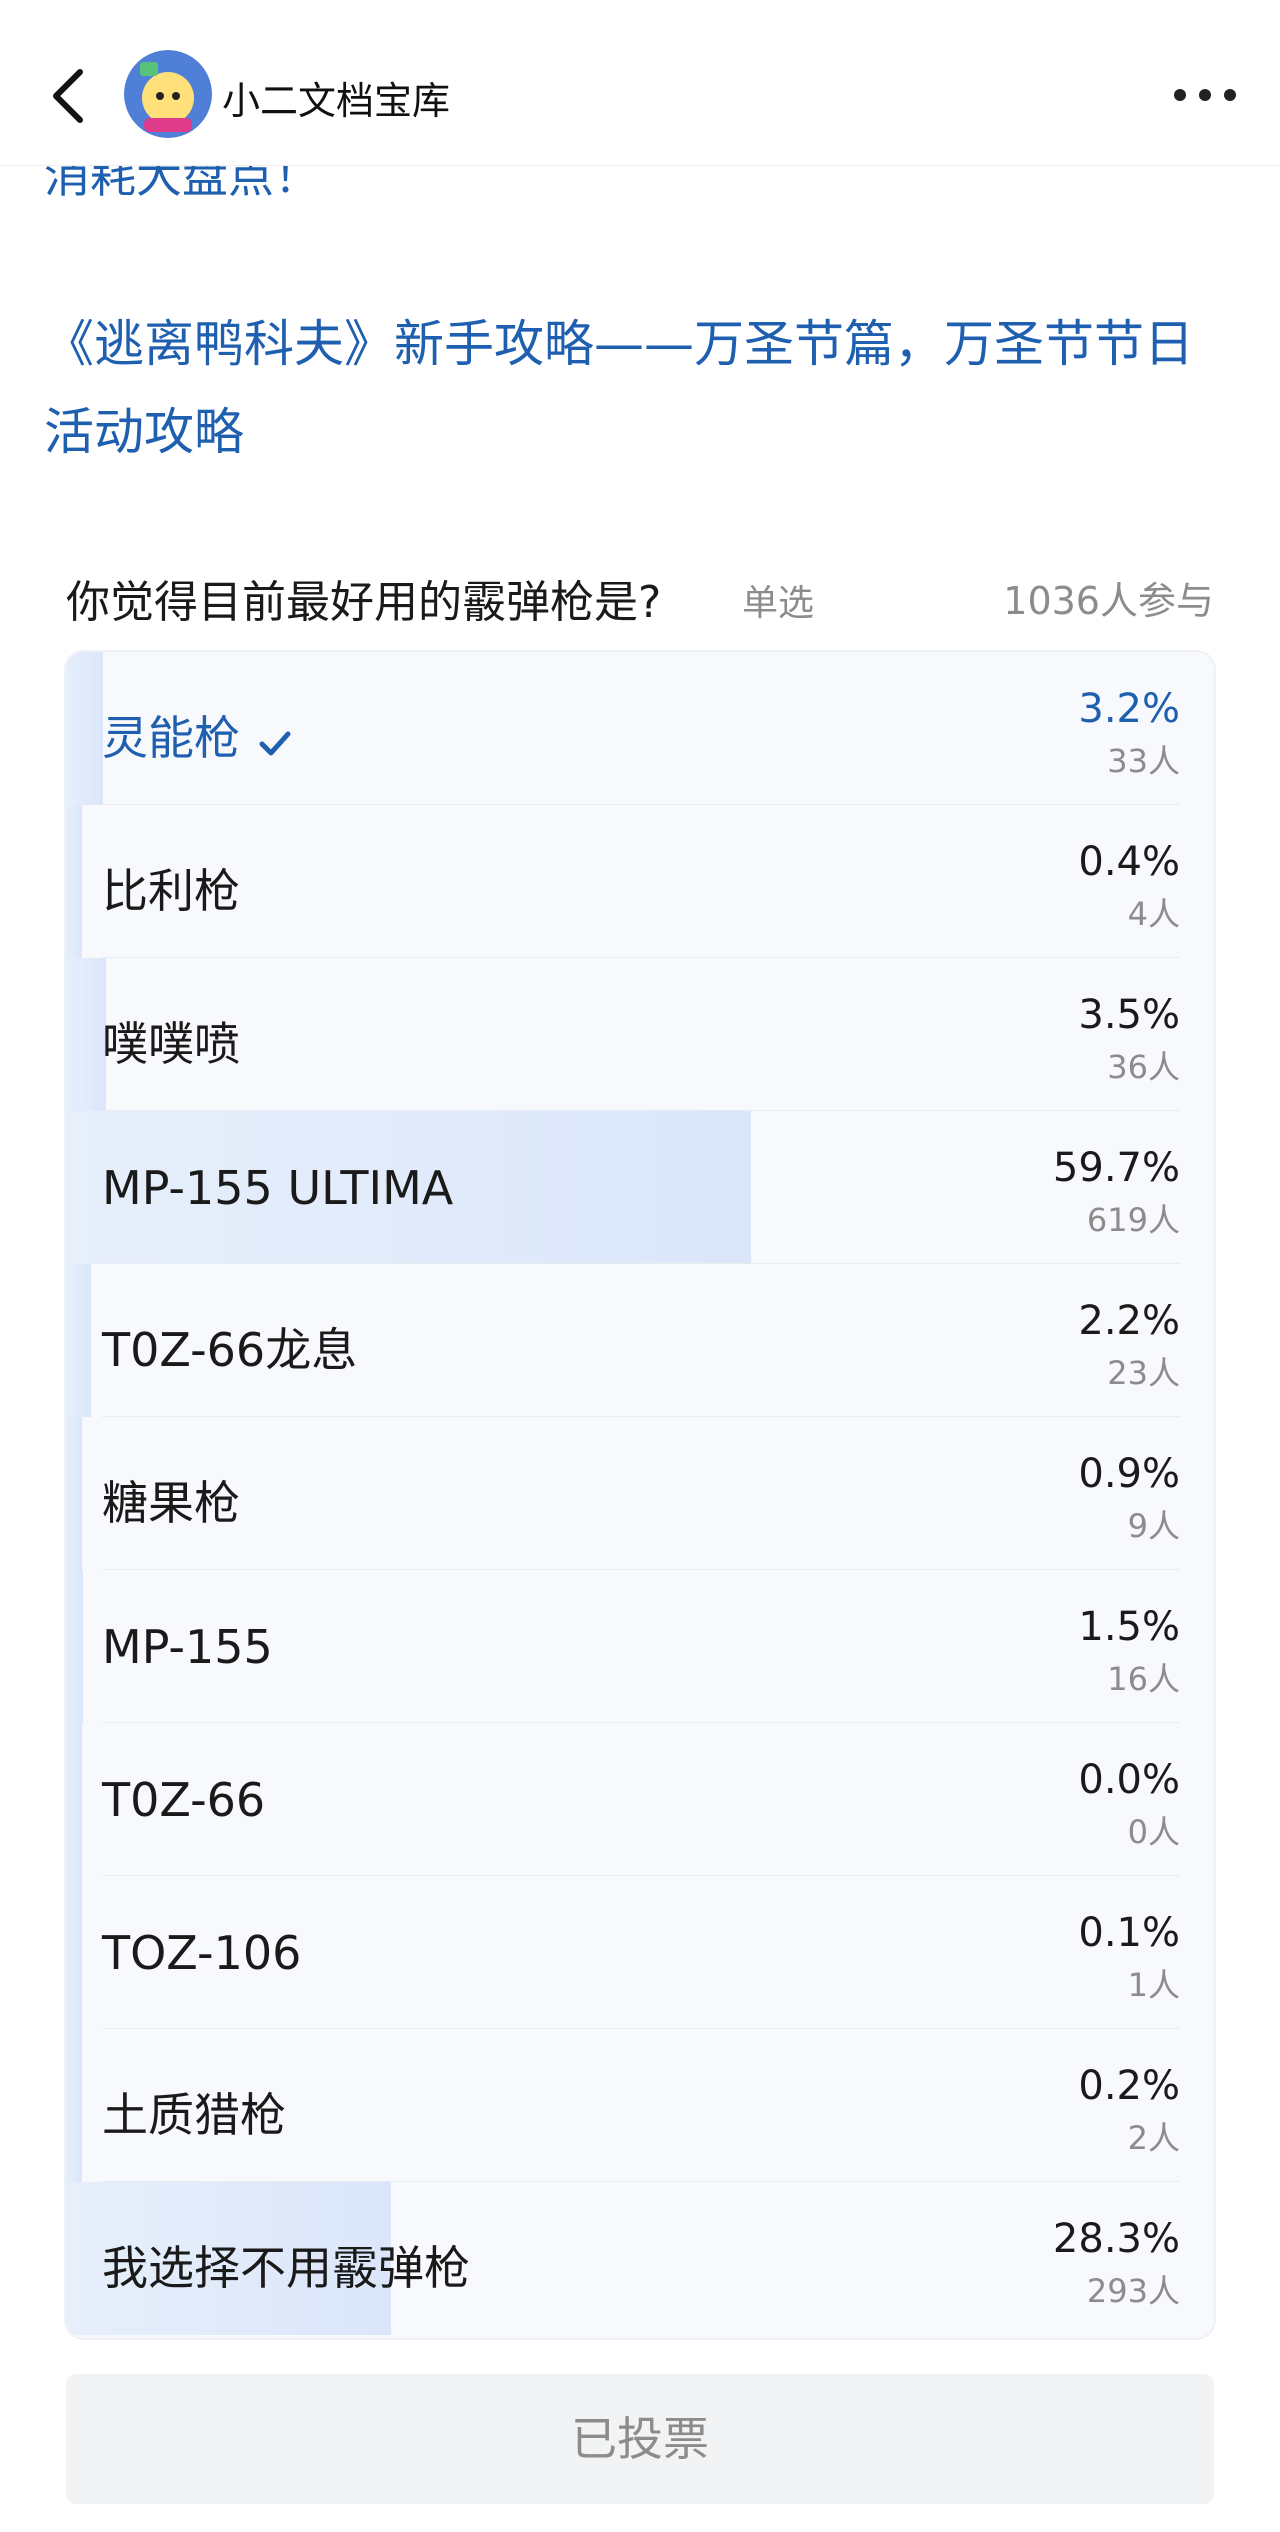 This screenshot has height=2532, width=1280. Describe the element at coordinates (1133, 1220) in the screenshot. I see `poll-option-count: 619人` at that location.